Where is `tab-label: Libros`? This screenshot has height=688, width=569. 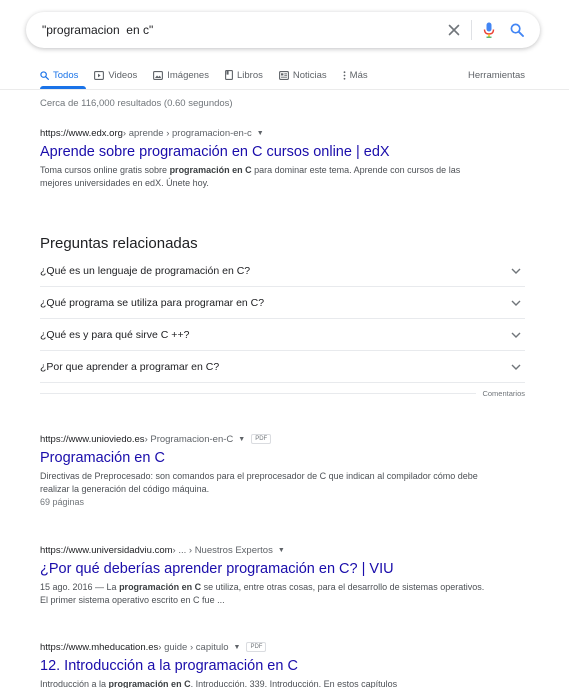
tab-label: Libros is located at coordinates (249, 75).